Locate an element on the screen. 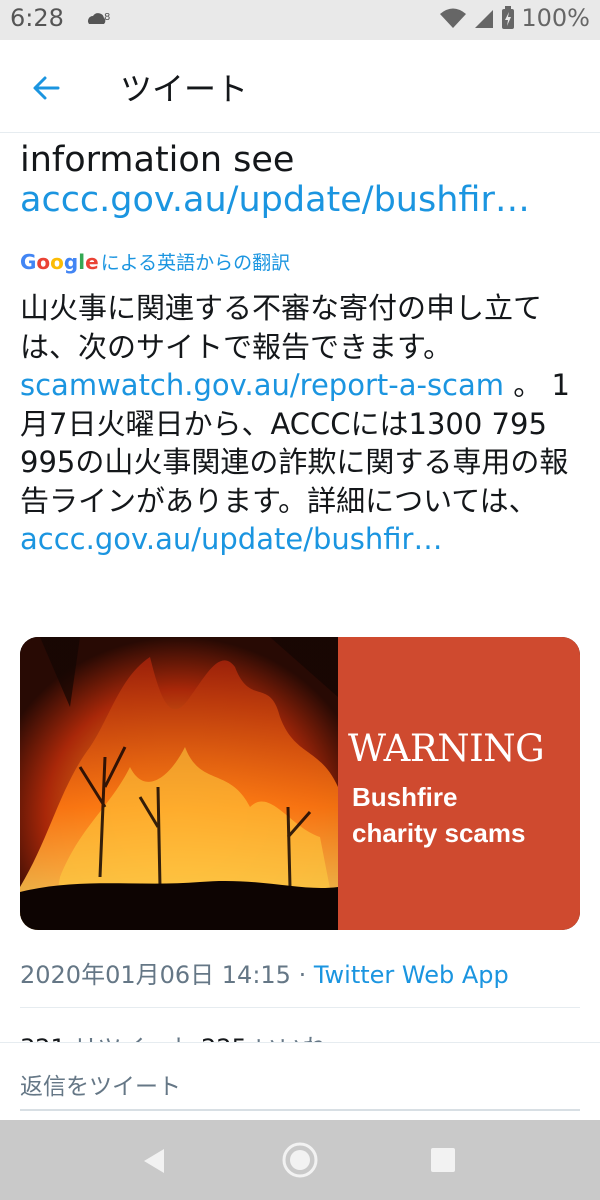  system-nav-bar is located at coordinates (300, 1160).